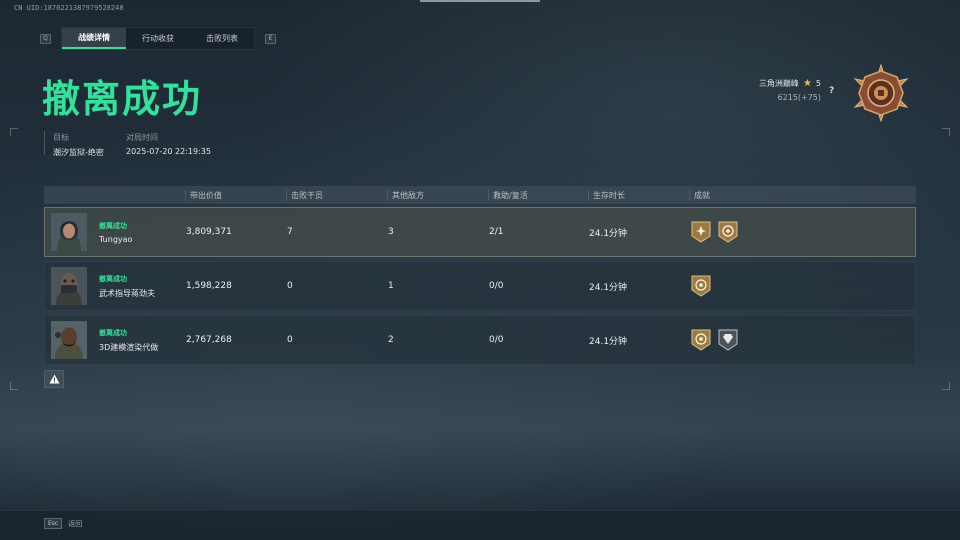 This screenshot has width=960, height=540. What do you see at coordinates (122, 99) in the screenshot?
I see `result-title: 撤离成功` at bounding box center [122, 99].